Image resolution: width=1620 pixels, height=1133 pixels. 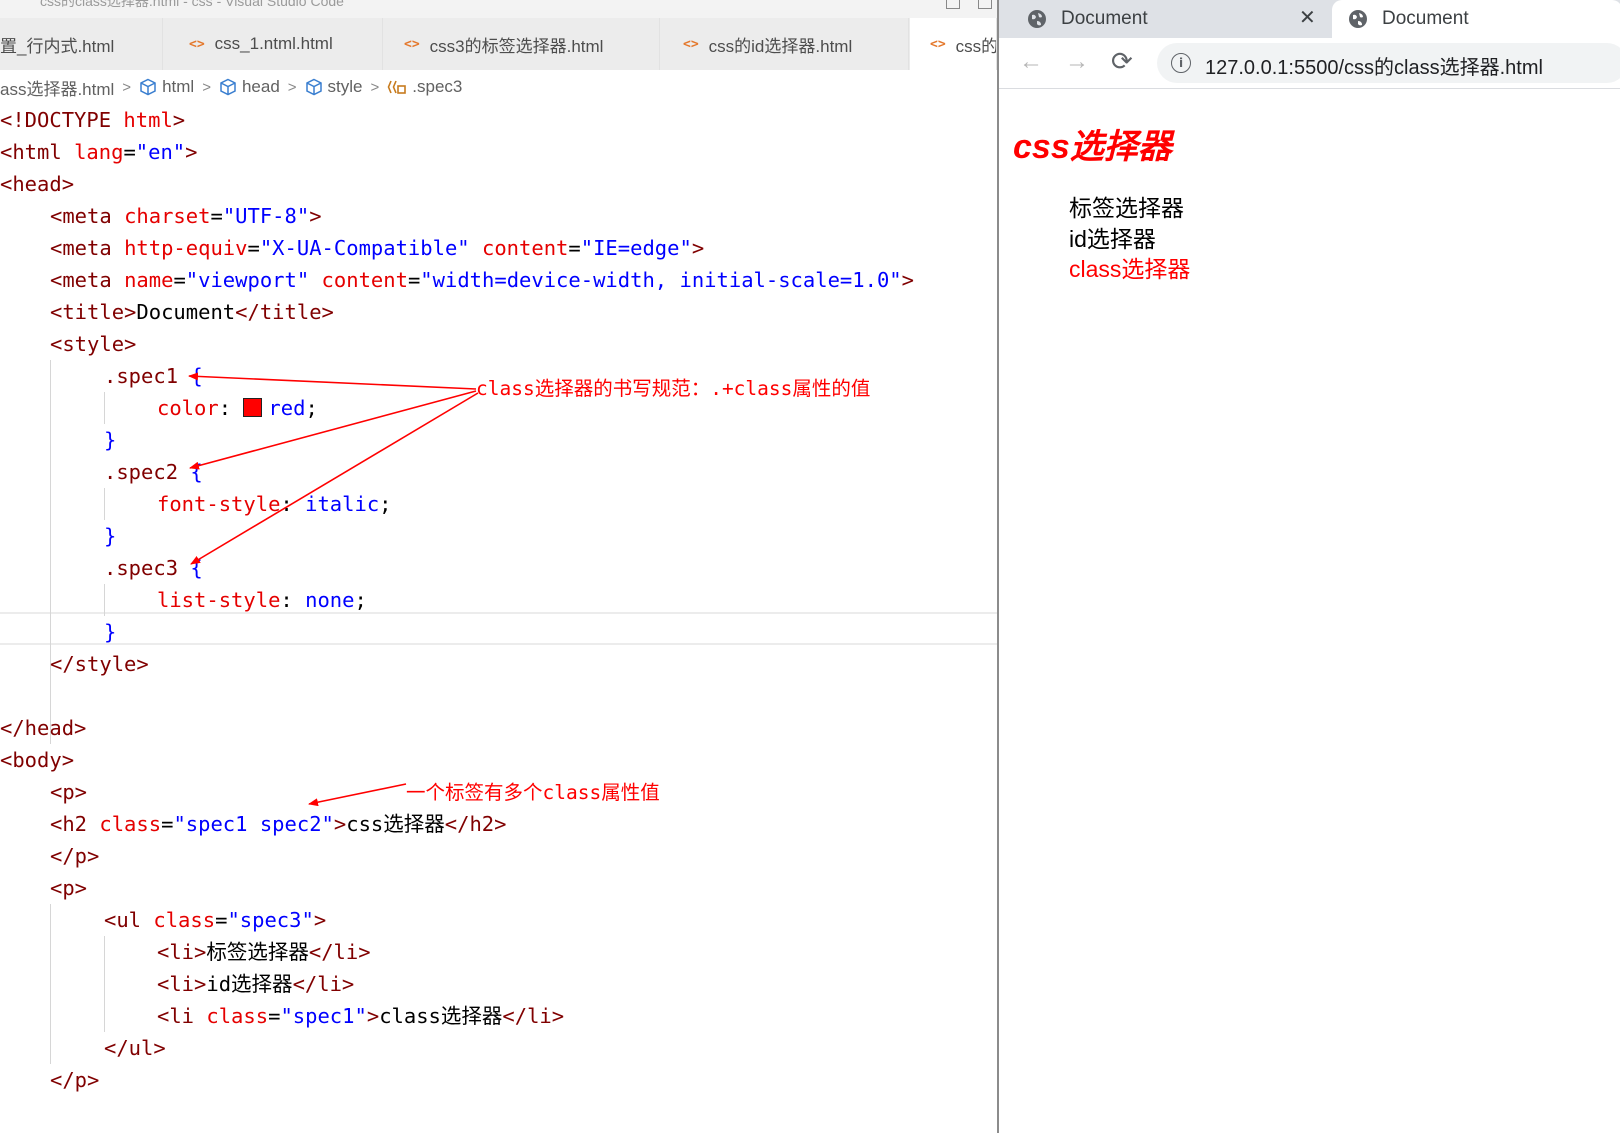 What do you see at coordinates (357, 795) in the screenshot?
I see `arrow-to-h2-class` at bounding box center [357, 795].